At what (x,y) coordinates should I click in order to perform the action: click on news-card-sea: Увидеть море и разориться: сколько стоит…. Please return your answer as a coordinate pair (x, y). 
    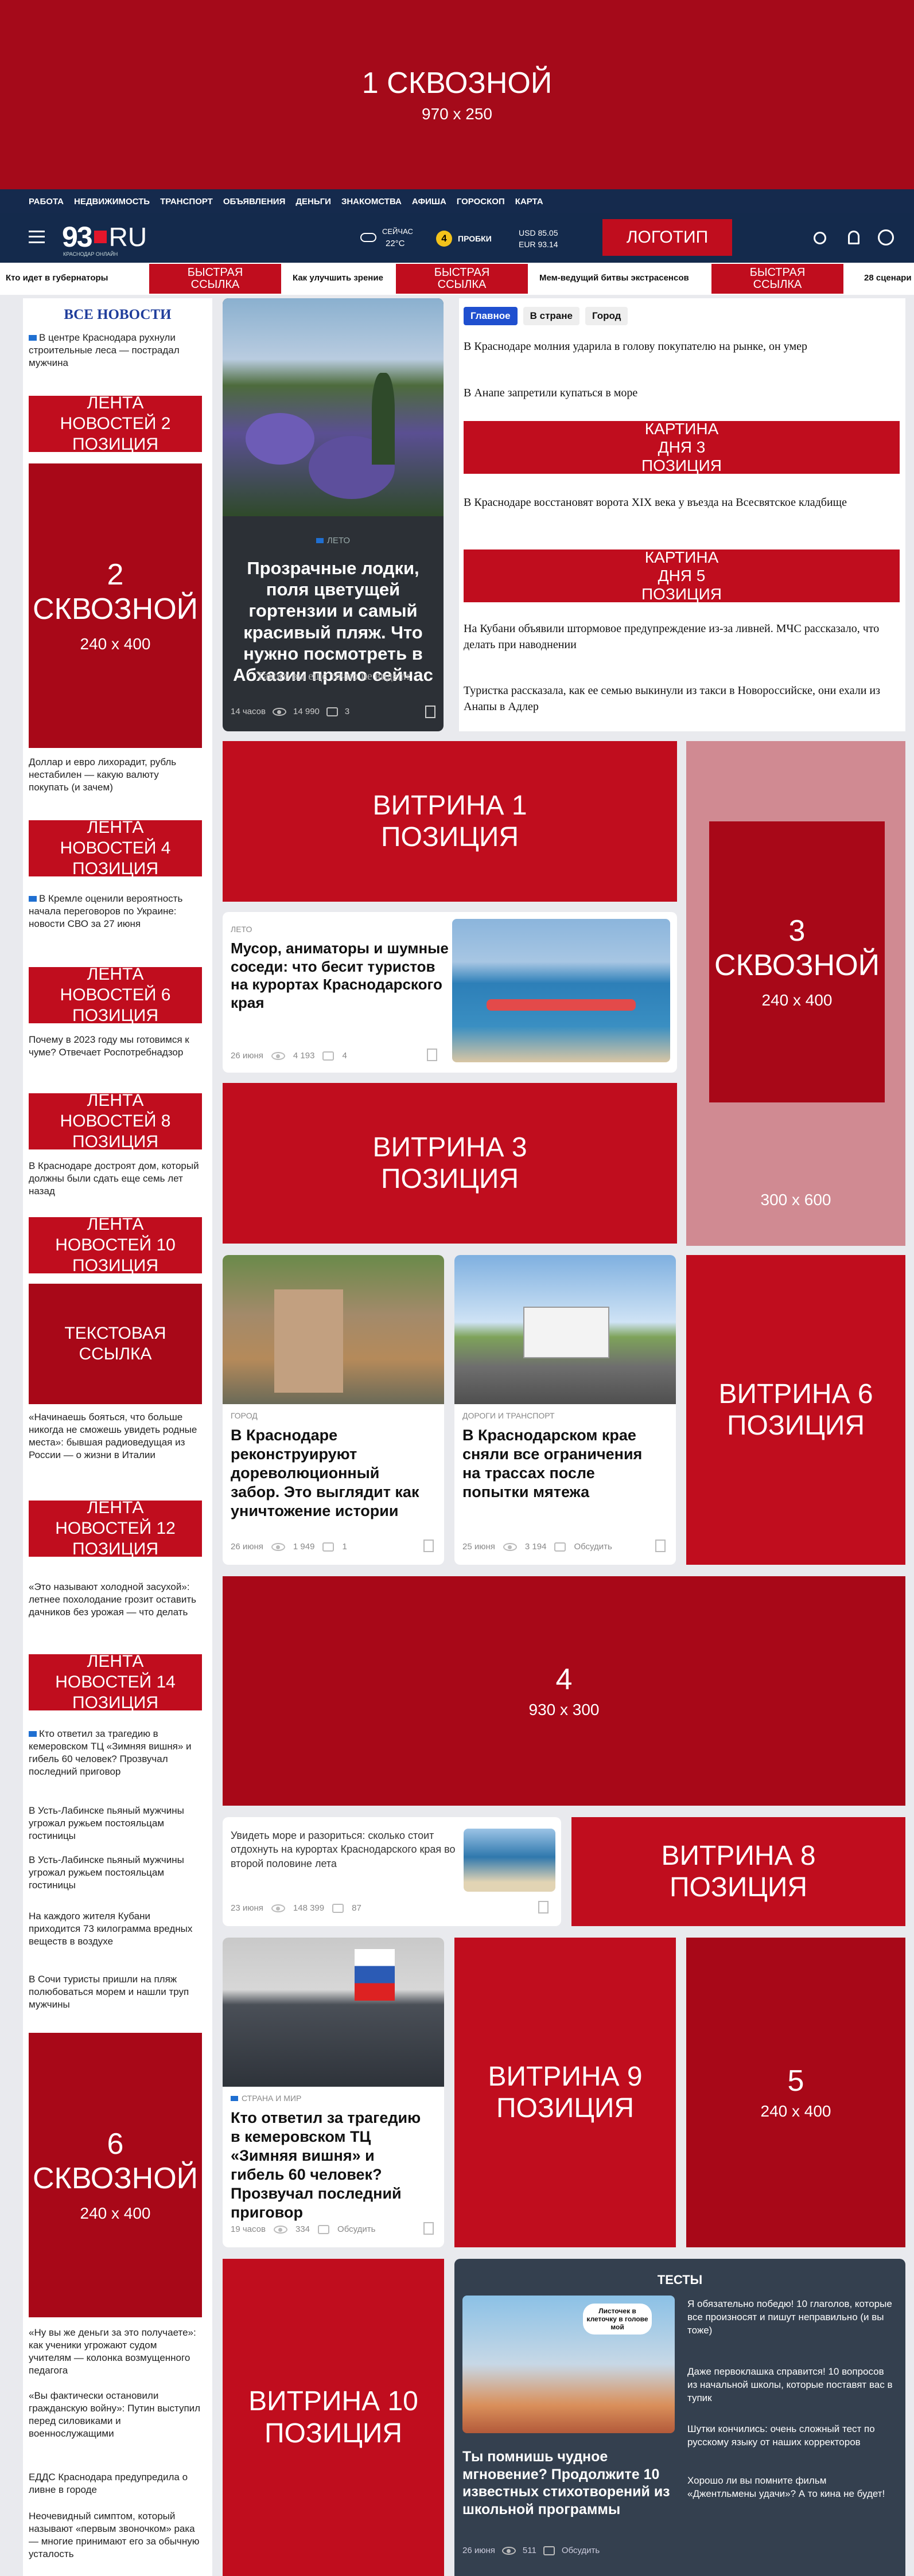
    Looking at the image, I should click on (392, 1871).